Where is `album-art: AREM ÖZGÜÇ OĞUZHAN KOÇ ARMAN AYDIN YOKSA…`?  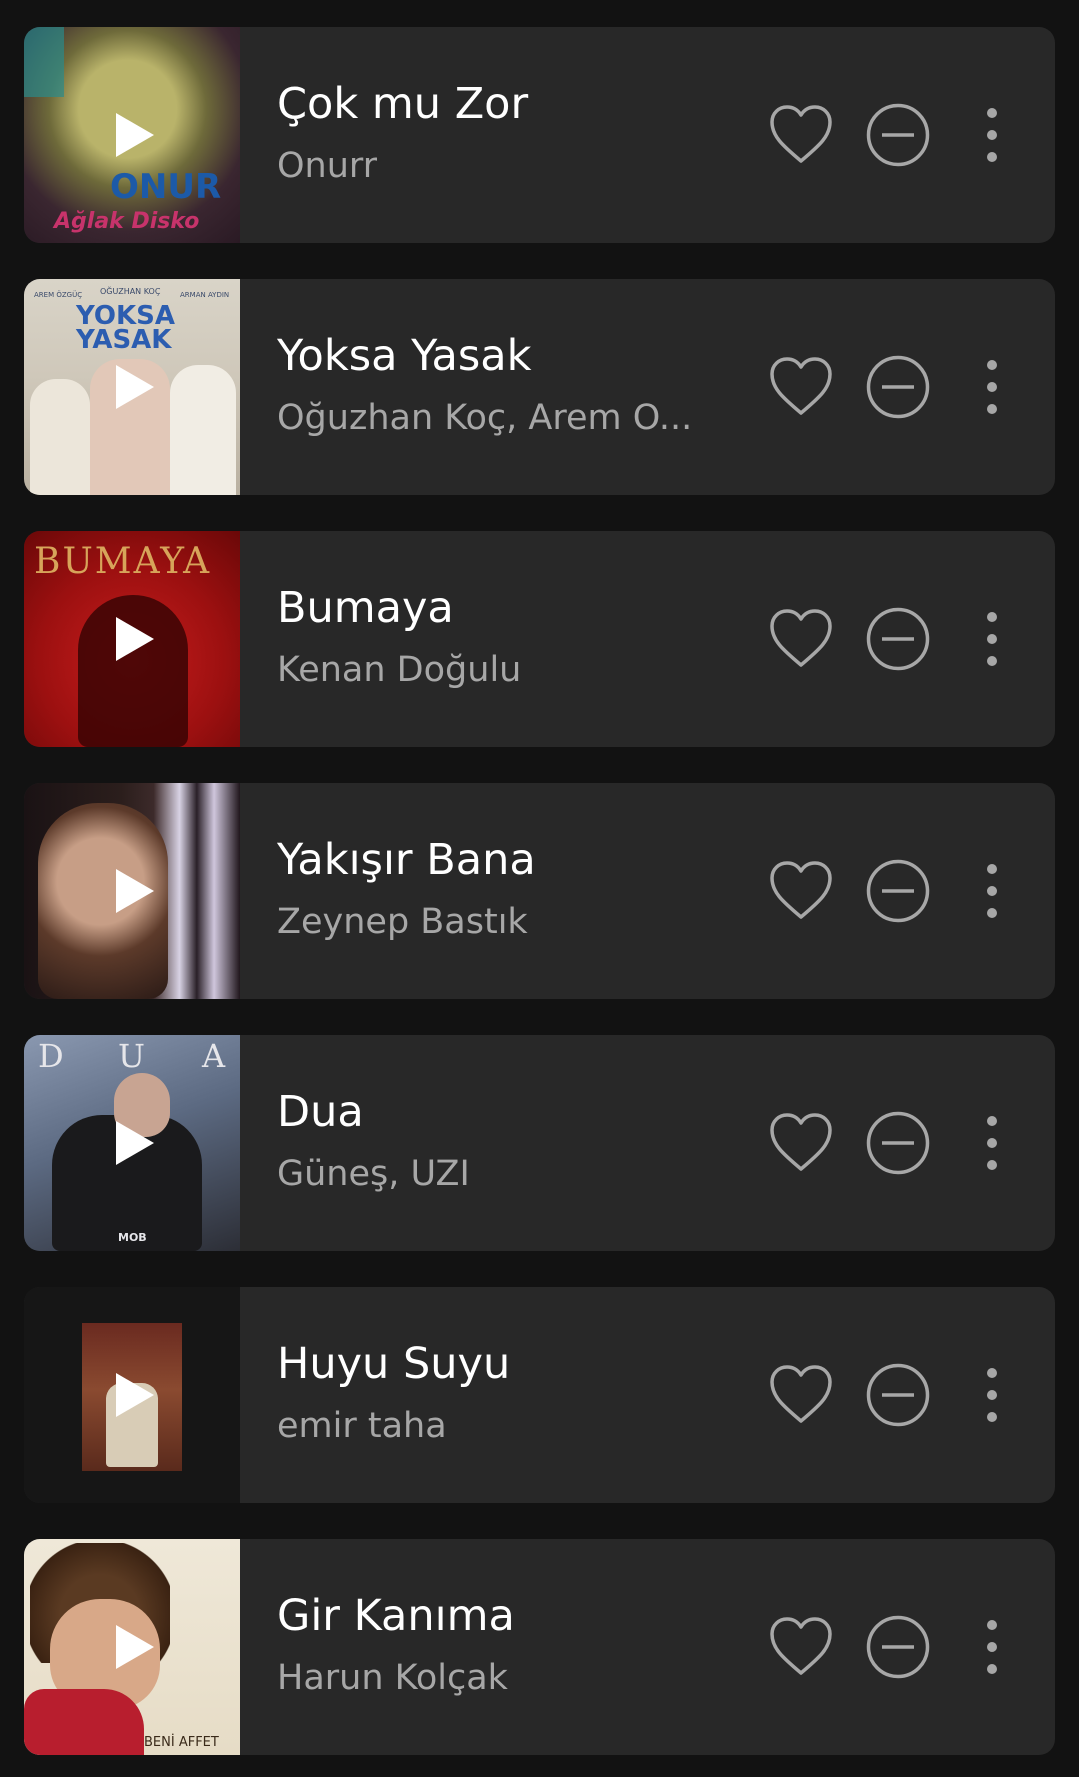 album-art: AREM ÖZGÜÇ OĞUZHAN KOÇ ARMAN AYDIN YOKSA… is located at coordinates (132, 387).